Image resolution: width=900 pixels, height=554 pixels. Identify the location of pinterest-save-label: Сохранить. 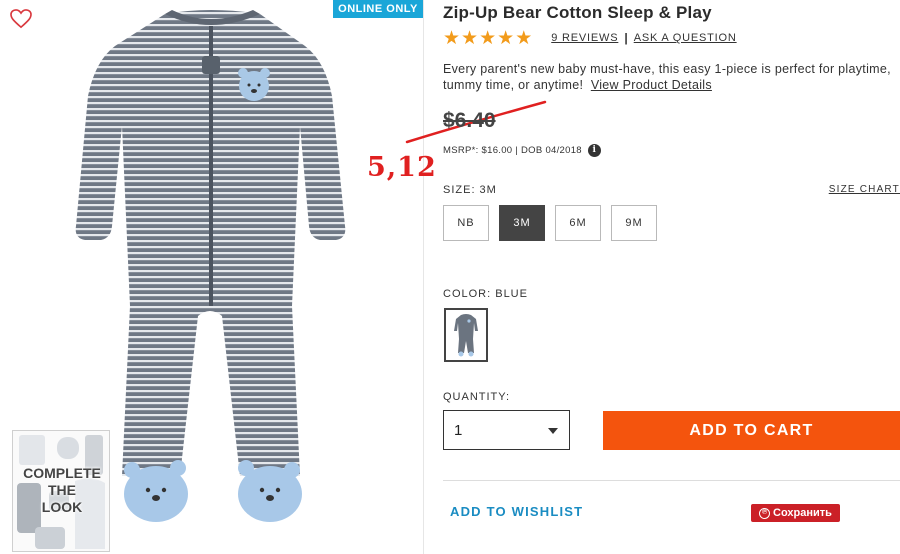
(802, 513).